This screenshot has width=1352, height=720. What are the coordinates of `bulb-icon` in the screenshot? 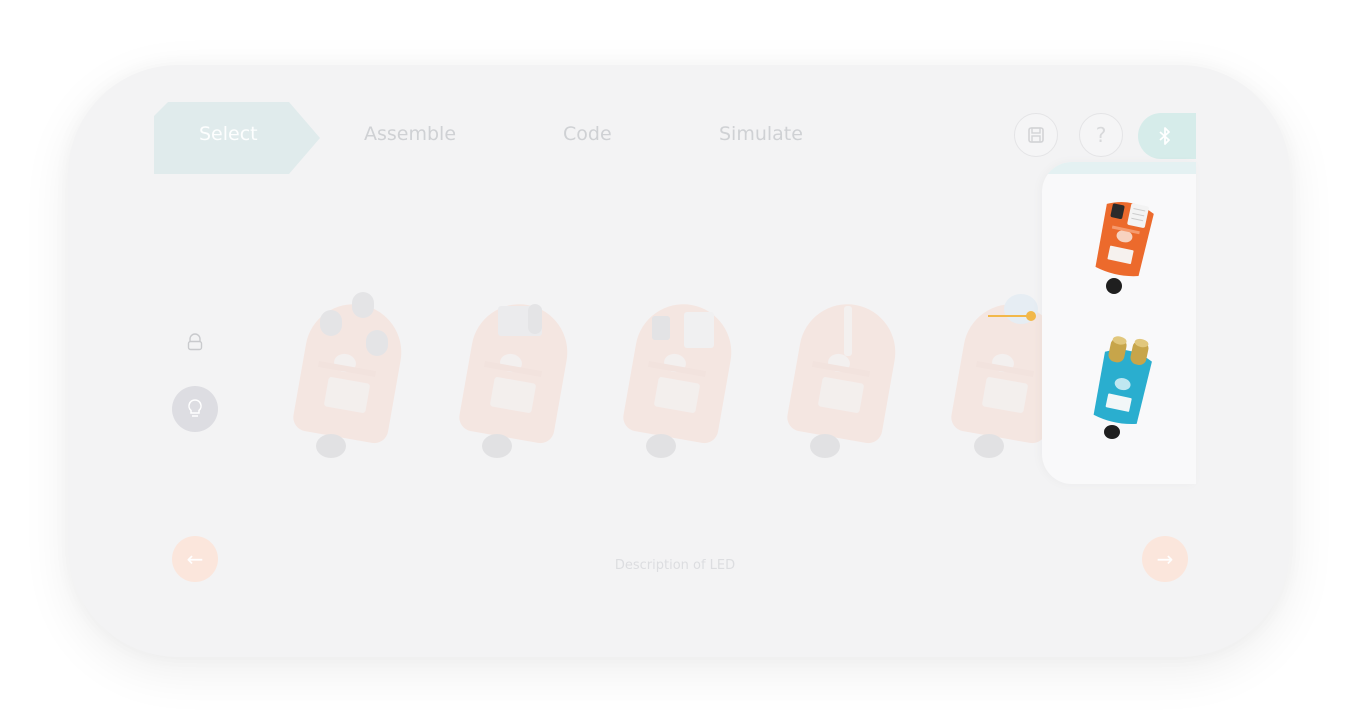 It's located at (195, 408).